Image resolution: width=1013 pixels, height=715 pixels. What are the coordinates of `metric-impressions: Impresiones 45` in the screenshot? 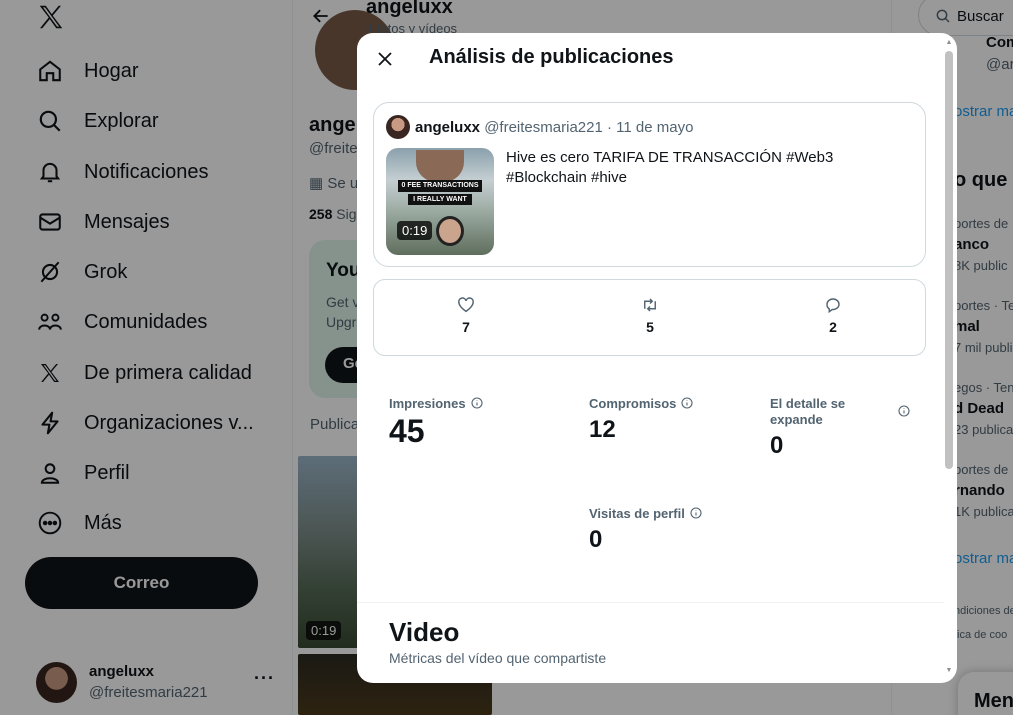 It's located at (436, 423).